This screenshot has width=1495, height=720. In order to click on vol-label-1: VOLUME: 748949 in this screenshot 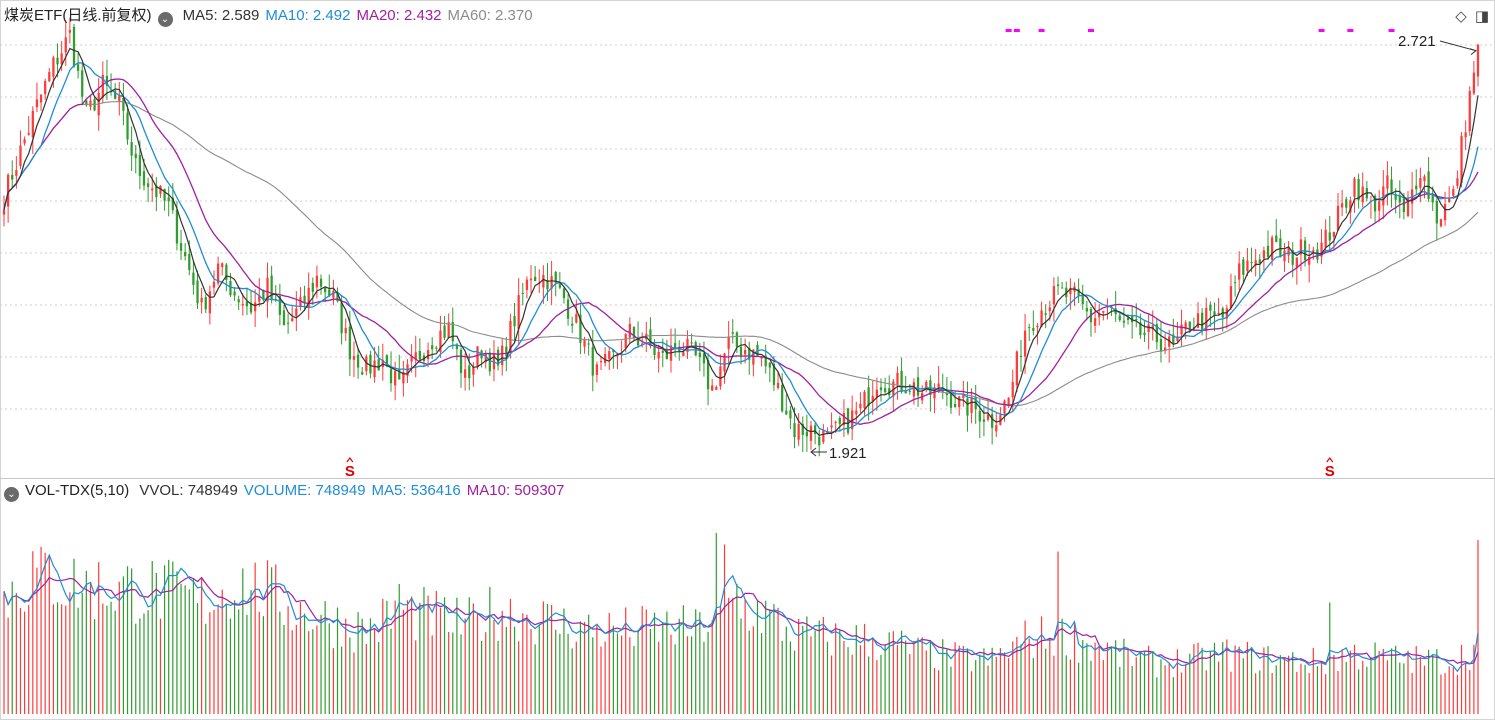, I will do `click(304, 490)`.